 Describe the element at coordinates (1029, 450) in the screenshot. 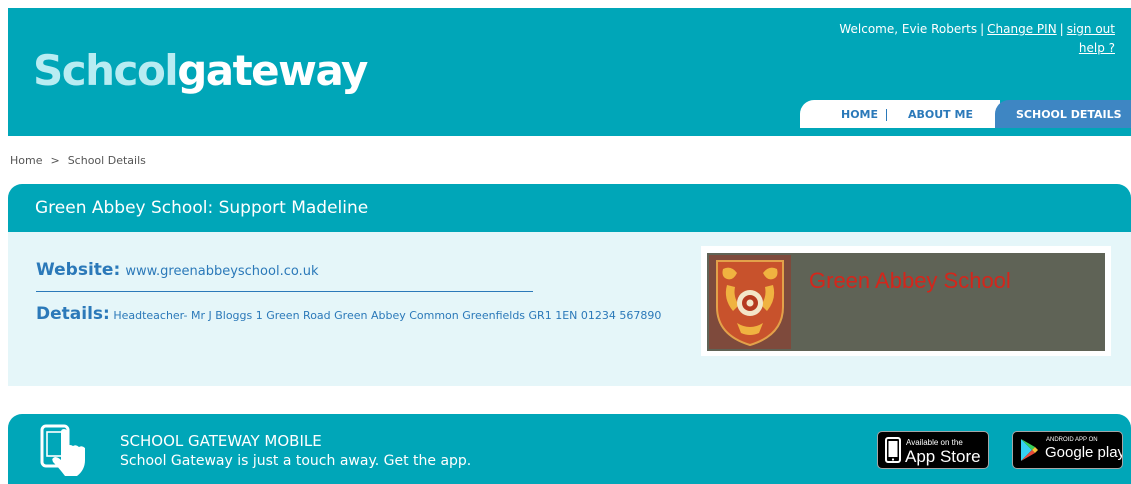

I see `google-play-icon` at that location.